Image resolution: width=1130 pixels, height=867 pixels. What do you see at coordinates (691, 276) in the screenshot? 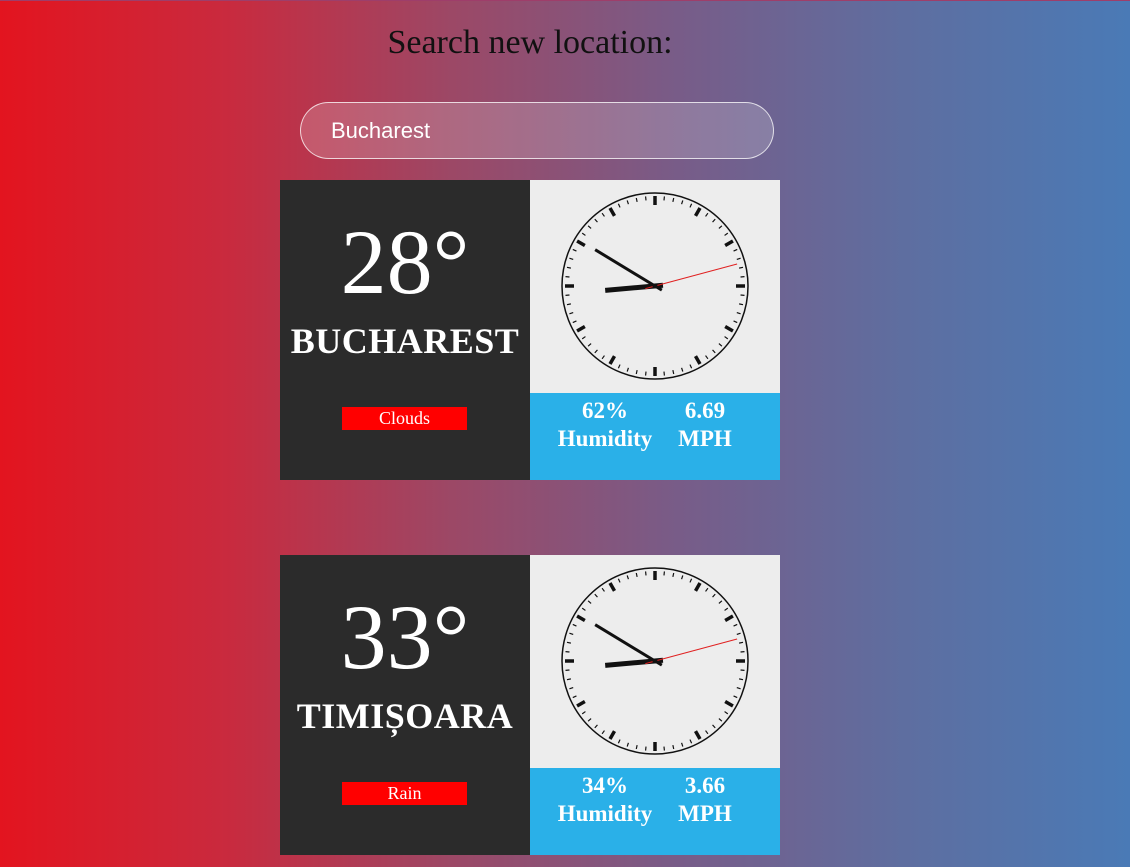
I see `second-hand` at bounding box center [691, 276].